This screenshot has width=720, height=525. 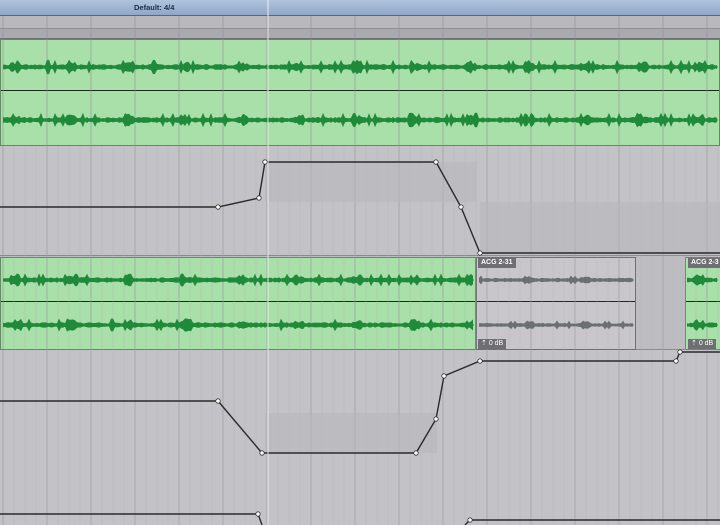 What do you see at coordinates (497, 263) in the screenshot?
I see `clip-name-acg-2-31: ACG 2-31` at bounding box center [497, 263].